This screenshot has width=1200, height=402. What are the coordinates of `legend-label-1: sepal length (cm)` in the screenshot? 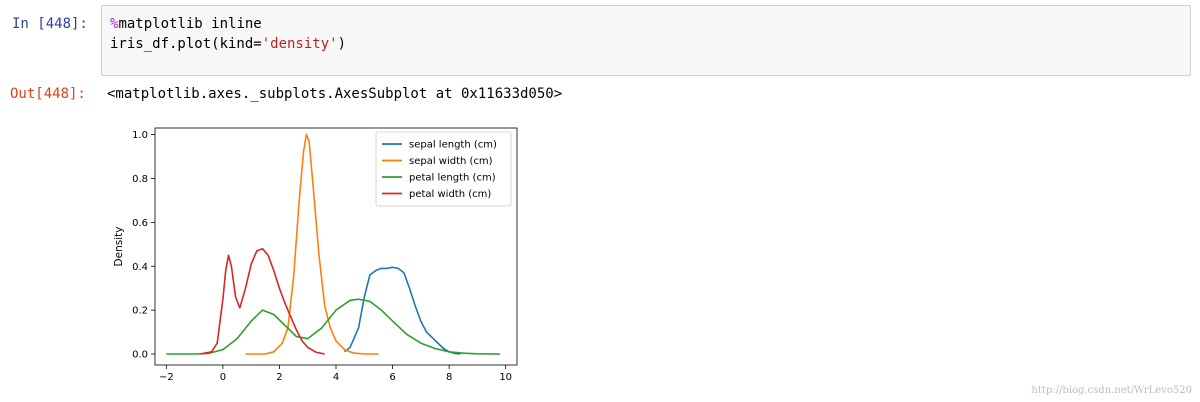 It's located at (453, 145).